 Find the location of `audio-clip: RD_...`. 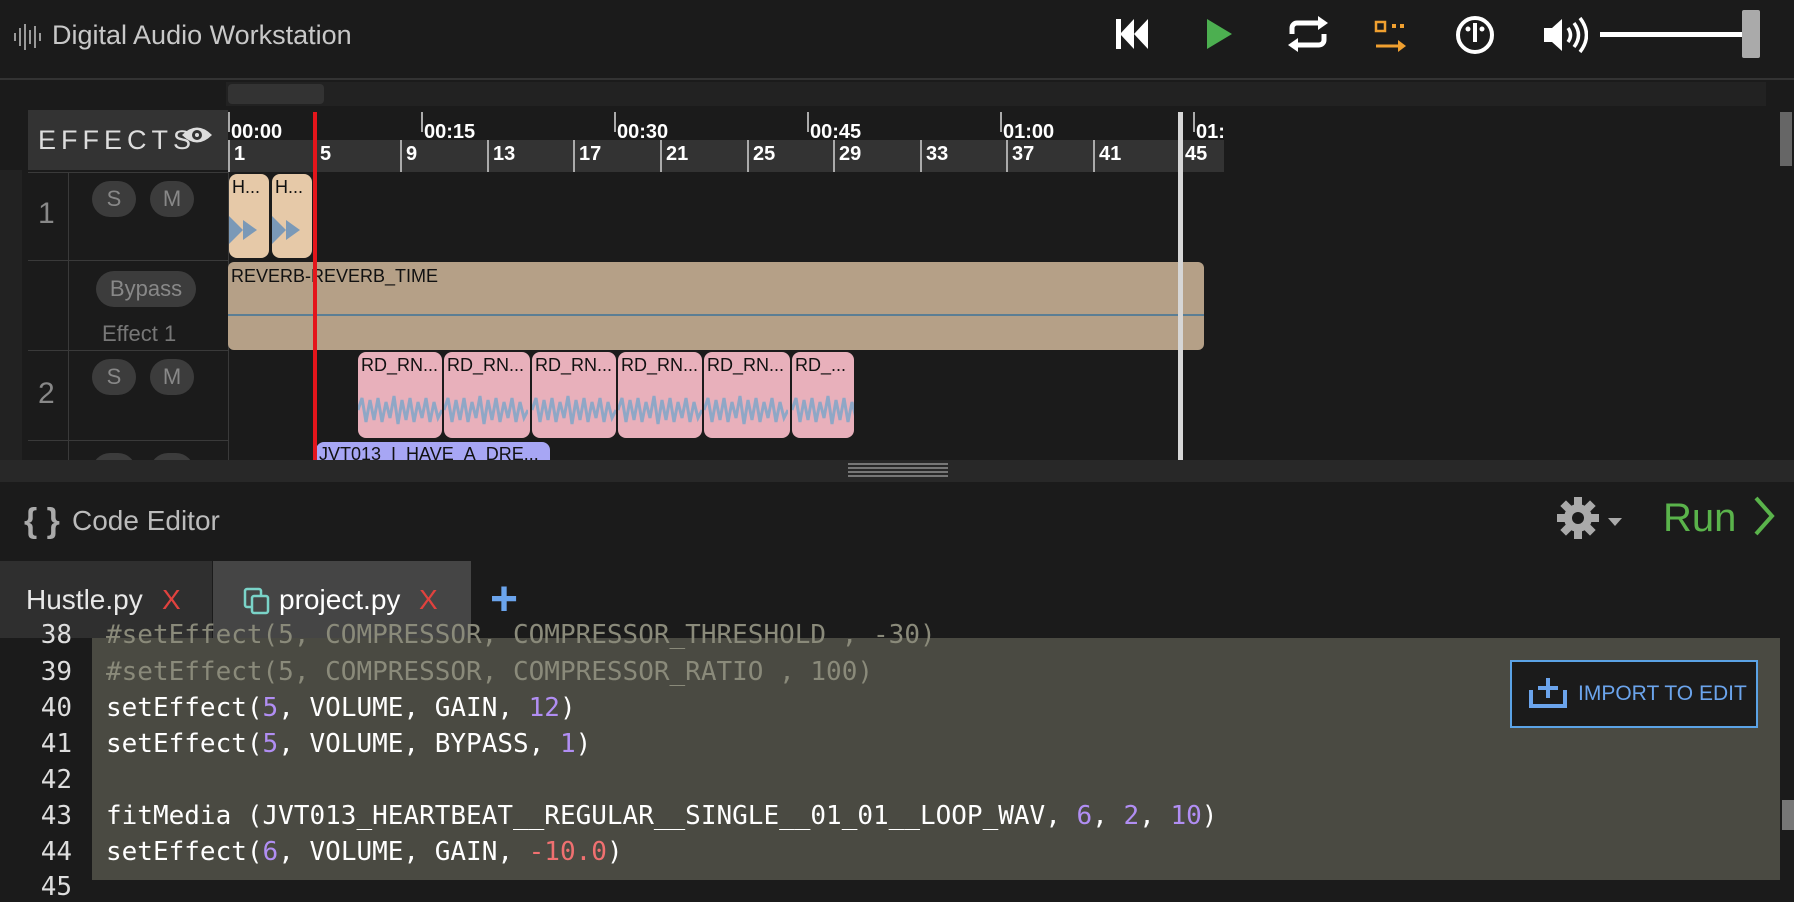

audio-clip: RD_... is located at coordinates (823, 395).